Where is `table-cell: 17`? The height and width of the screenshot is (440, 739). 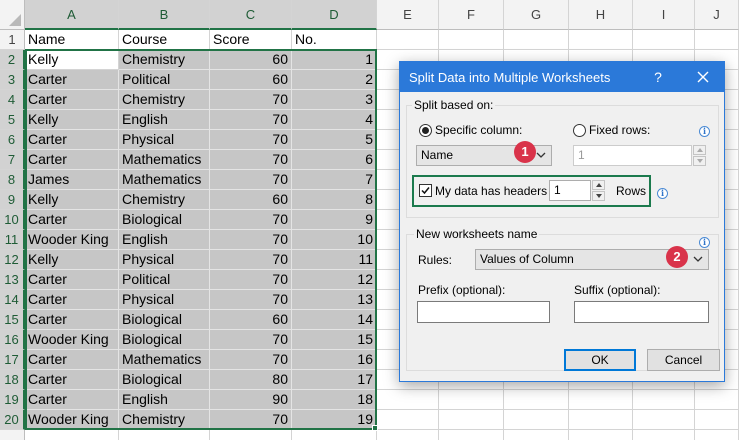
table-cell: 17 is located at coordinates (334, 380).